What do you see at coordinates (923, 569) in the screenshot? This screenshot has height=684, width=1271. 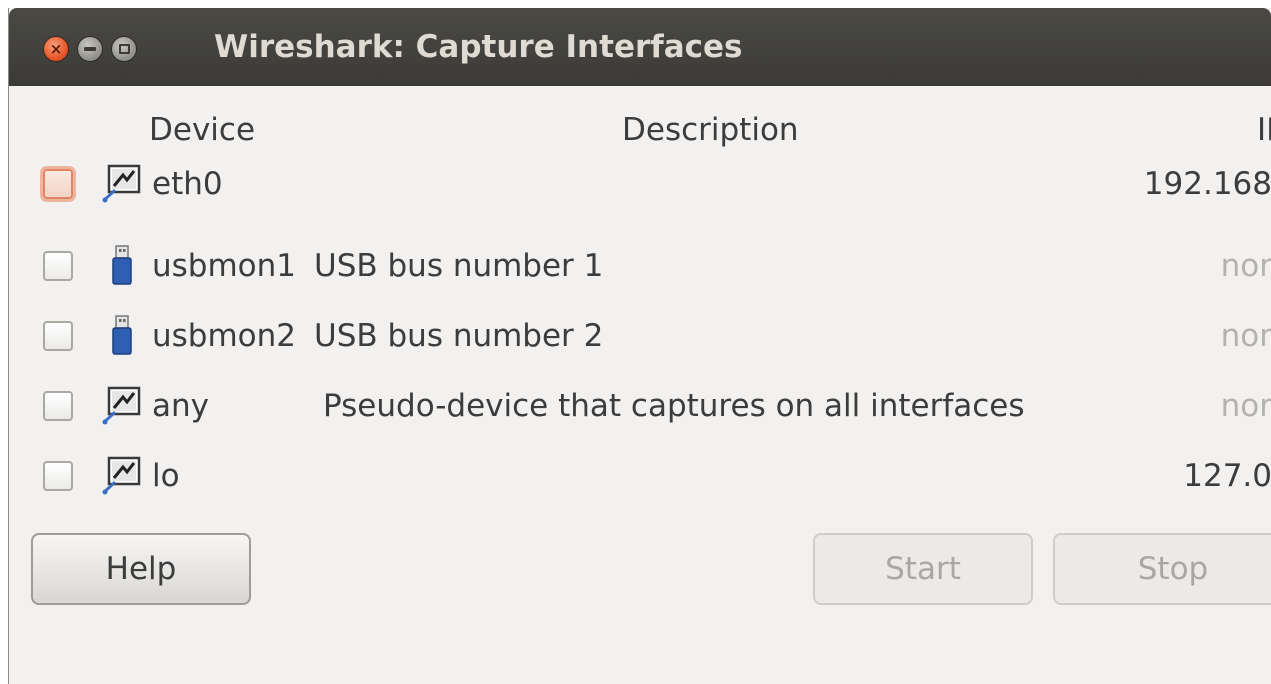 I see `start-button: Start` at bounding box center [923, 569].